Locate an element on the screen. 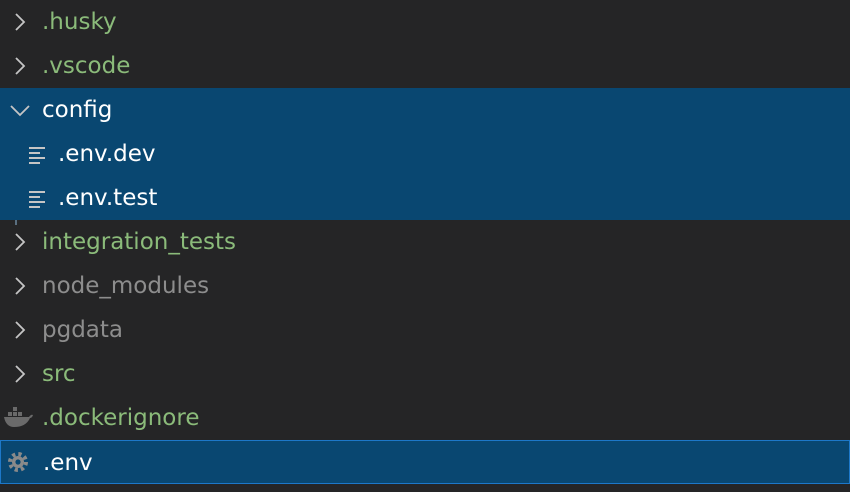 Image resolution: width=850 pixels, height=492 pixels. docker-icon is located at coordinates (18, 417).